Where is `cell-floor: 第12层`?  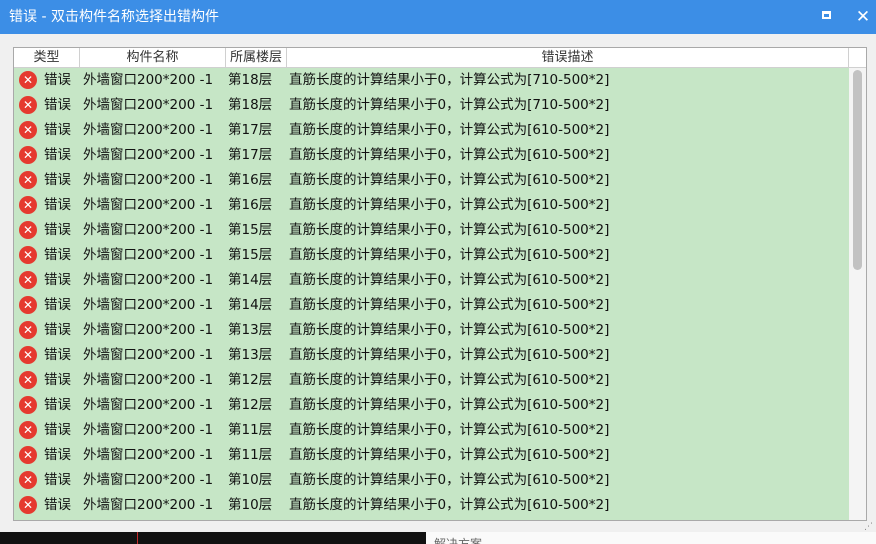
cell-floor: 第12层 is located at coordinates (250, 405).